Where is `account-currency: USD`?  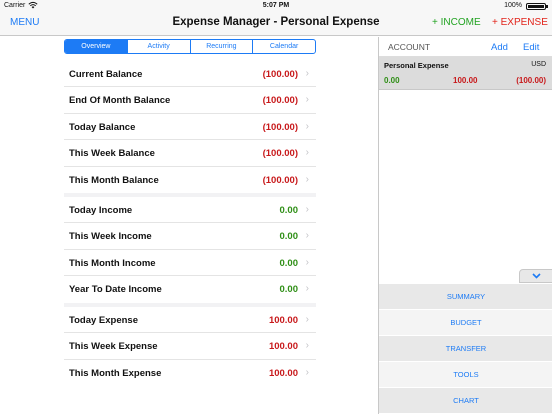
account-currency: USD is located at coordinates (538, 64).